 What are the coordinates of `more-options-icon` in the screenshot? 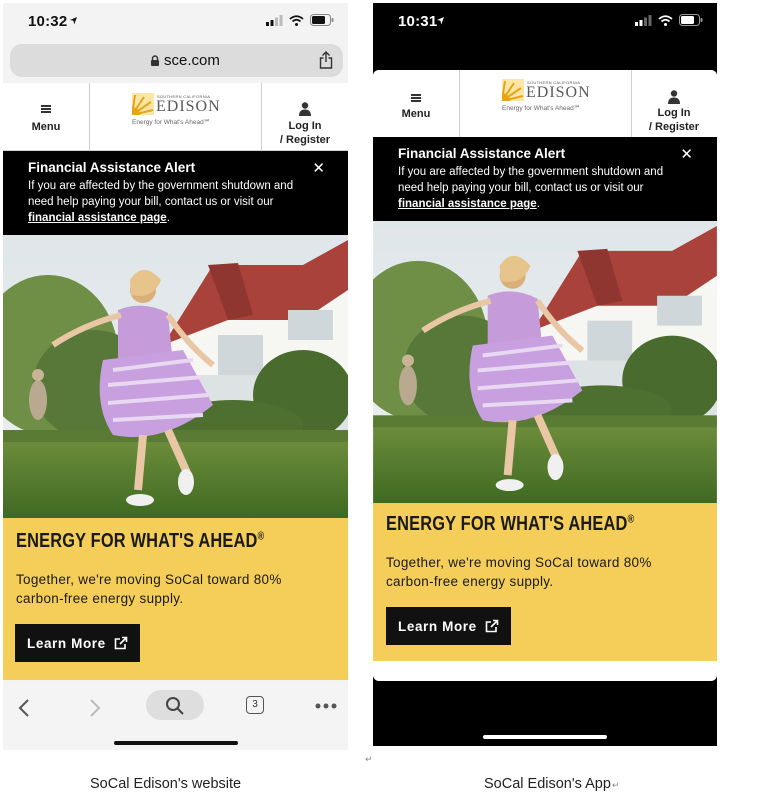 It's located at (326, 706).